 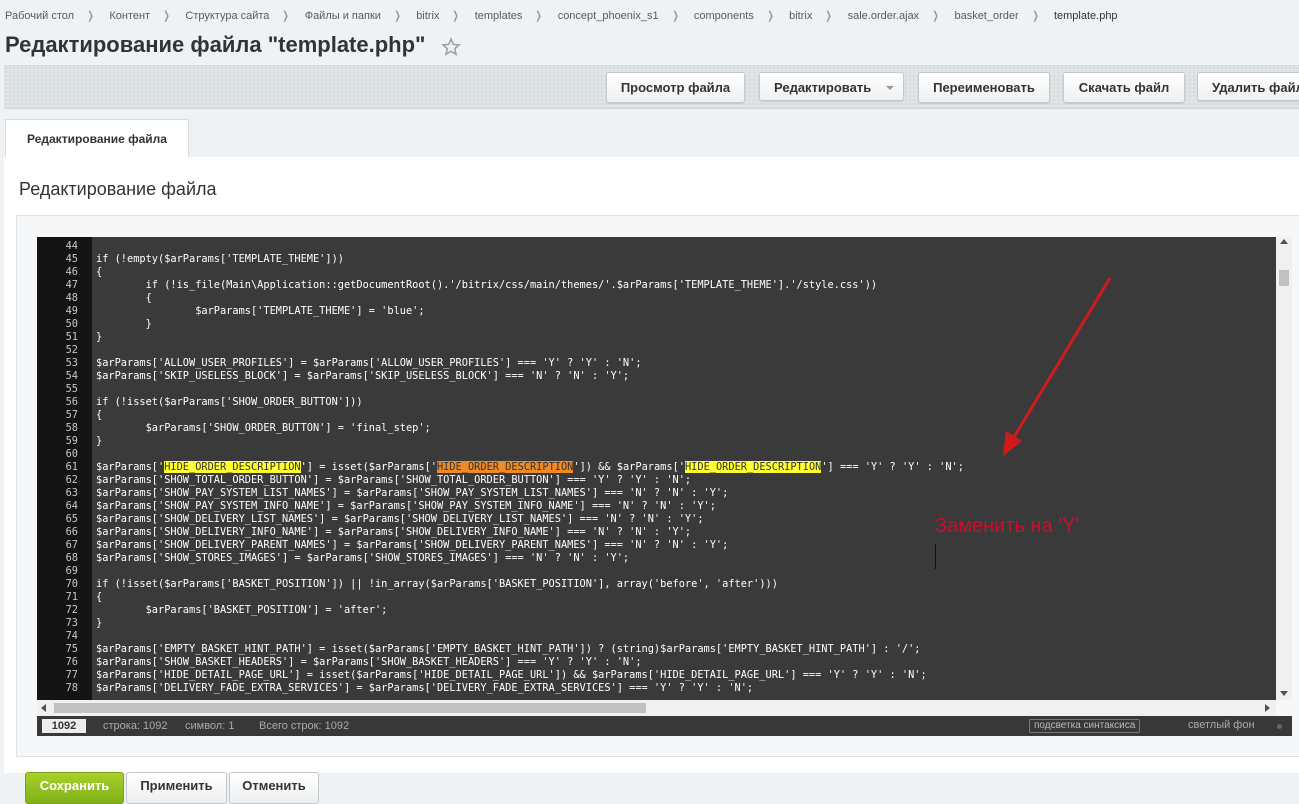 I want to click on download-button: Скачать файл, so click(x=1124, y=87).